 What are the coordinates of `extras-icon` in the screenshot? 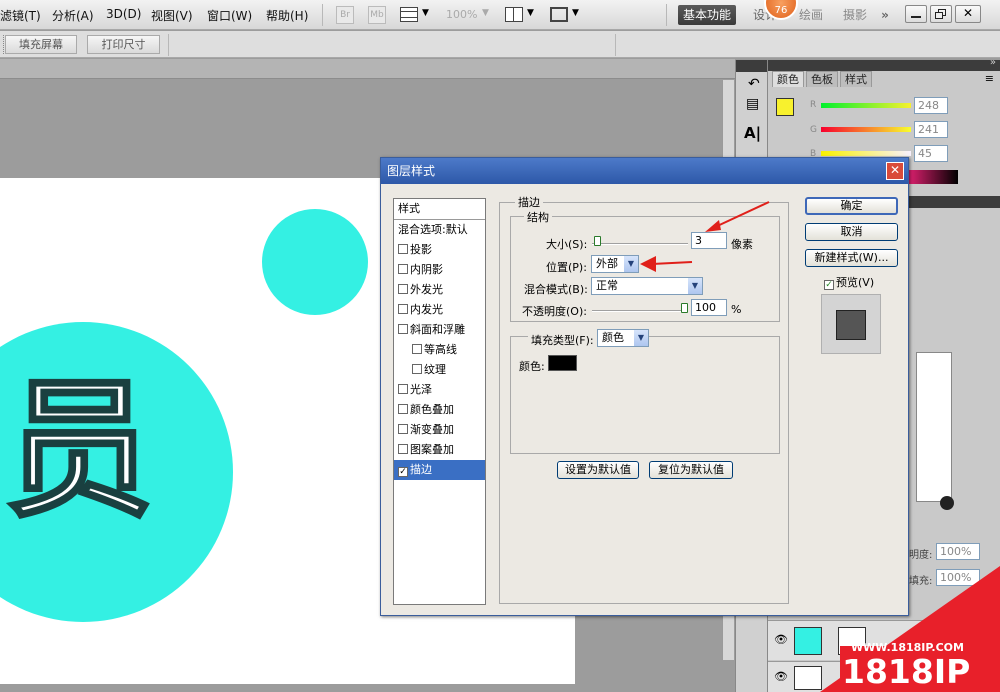 It's located at (409, 14).